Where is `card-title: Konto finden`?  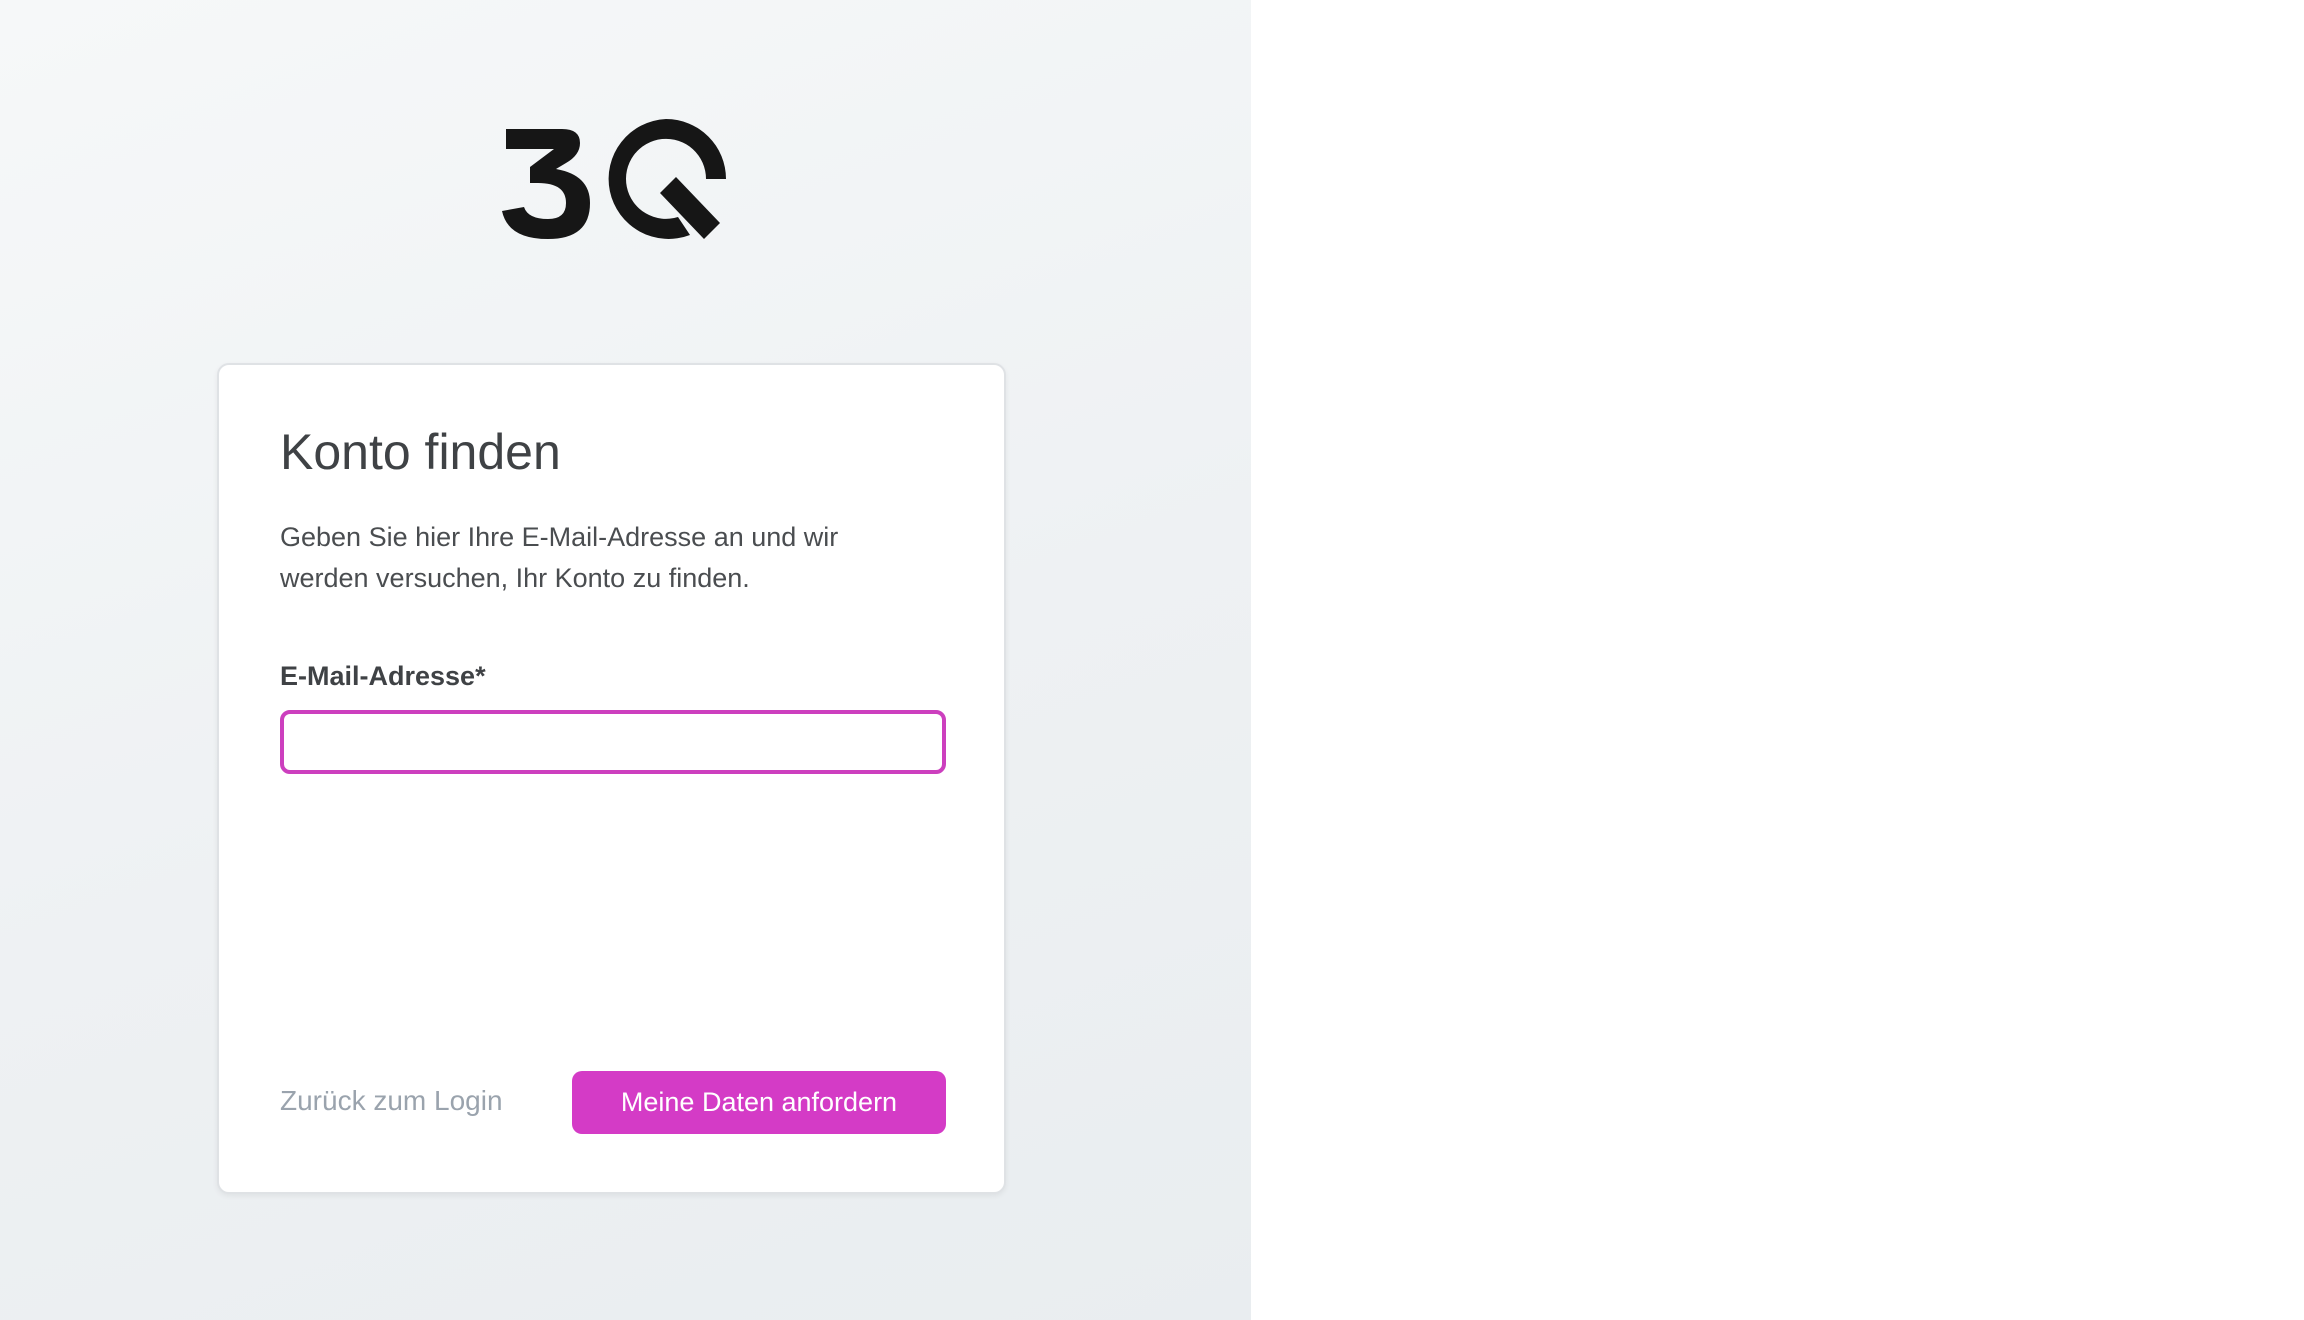
card-title: Konto finden is located at coordinates (420, 452).